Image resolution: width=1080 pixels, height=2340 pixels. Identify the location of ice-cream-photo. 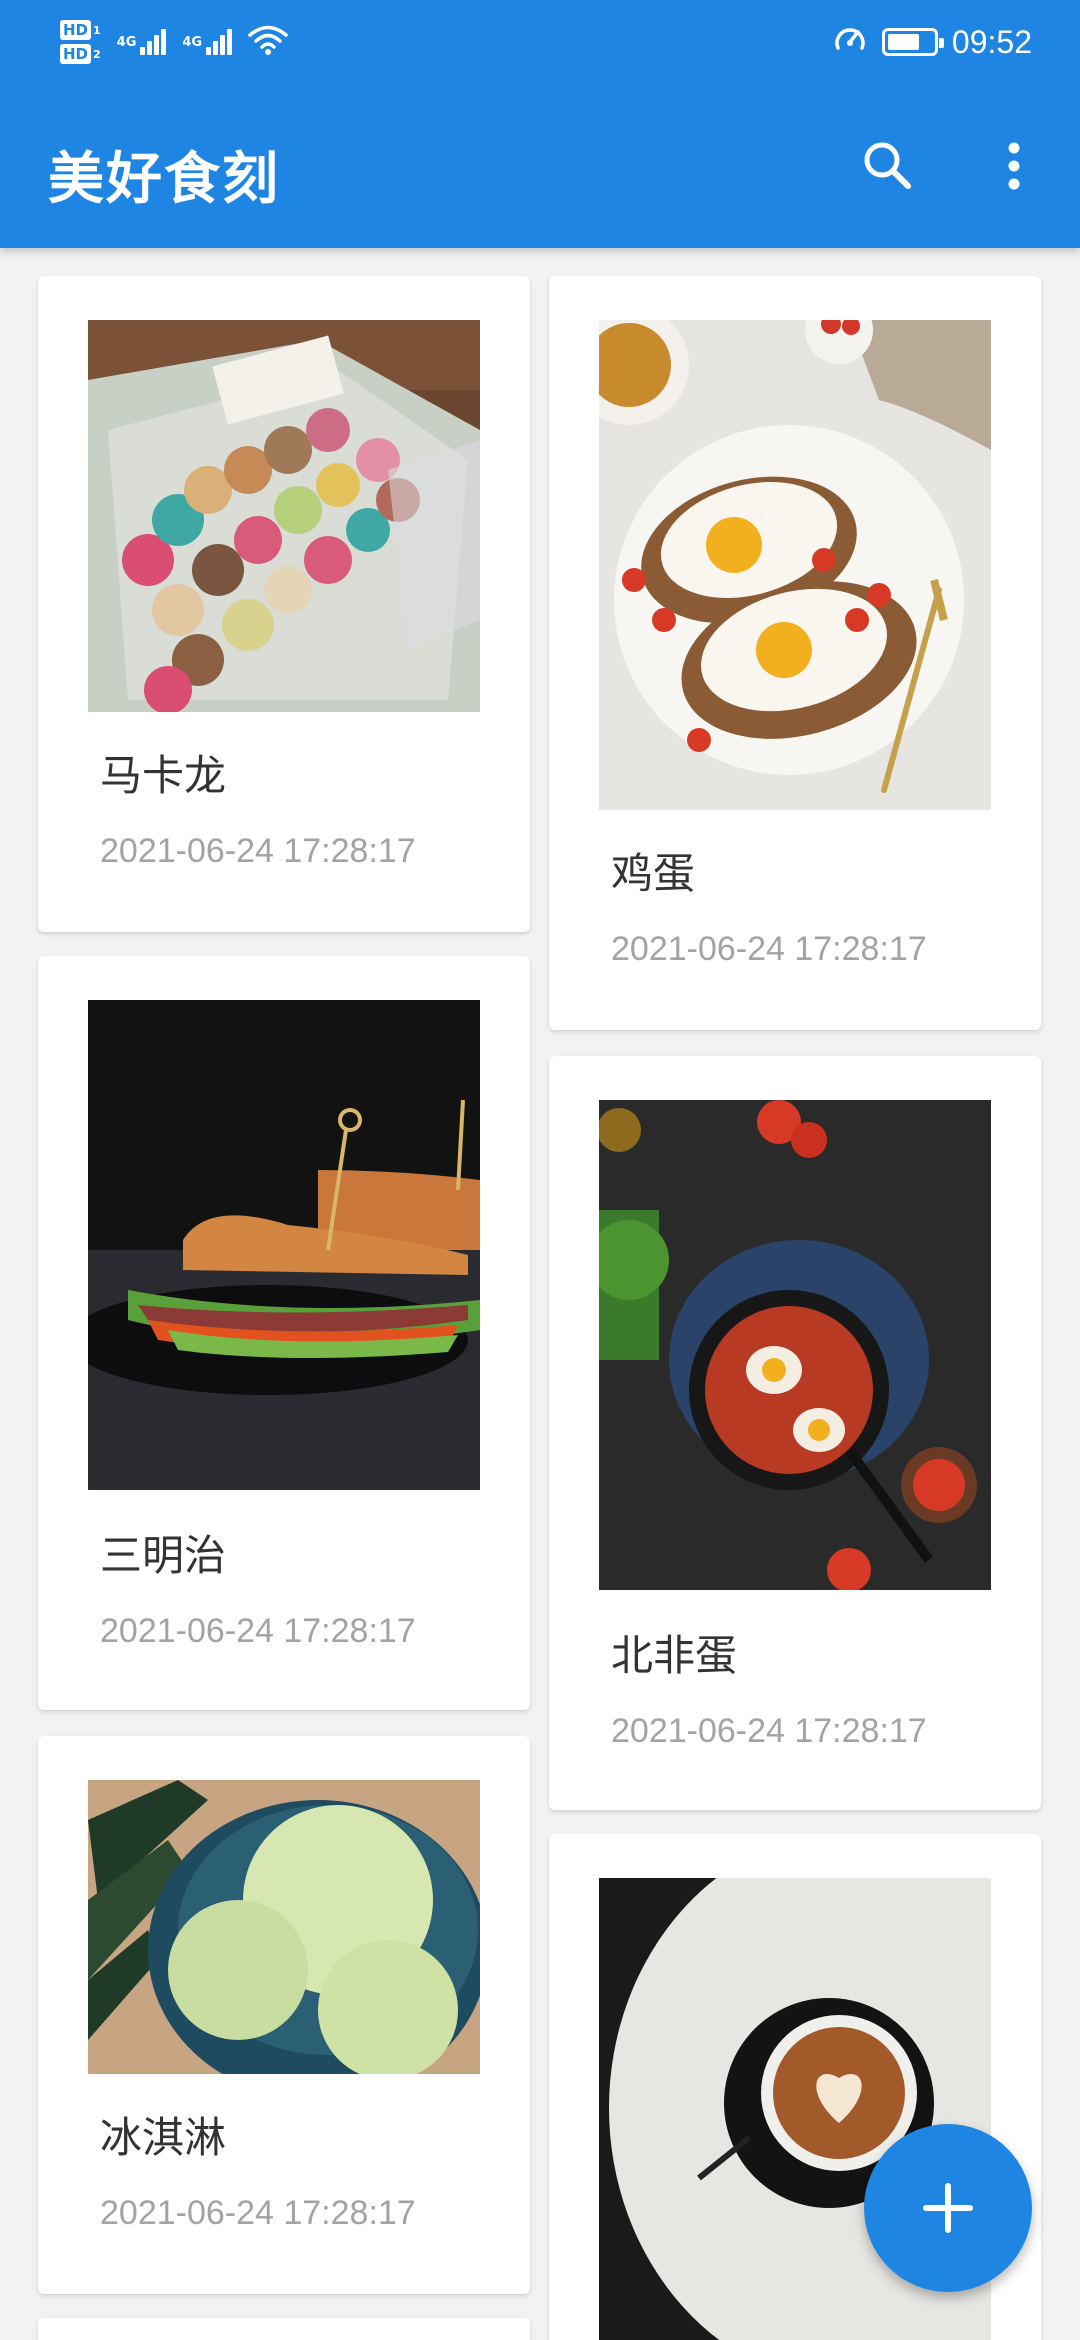
(284, 1927).